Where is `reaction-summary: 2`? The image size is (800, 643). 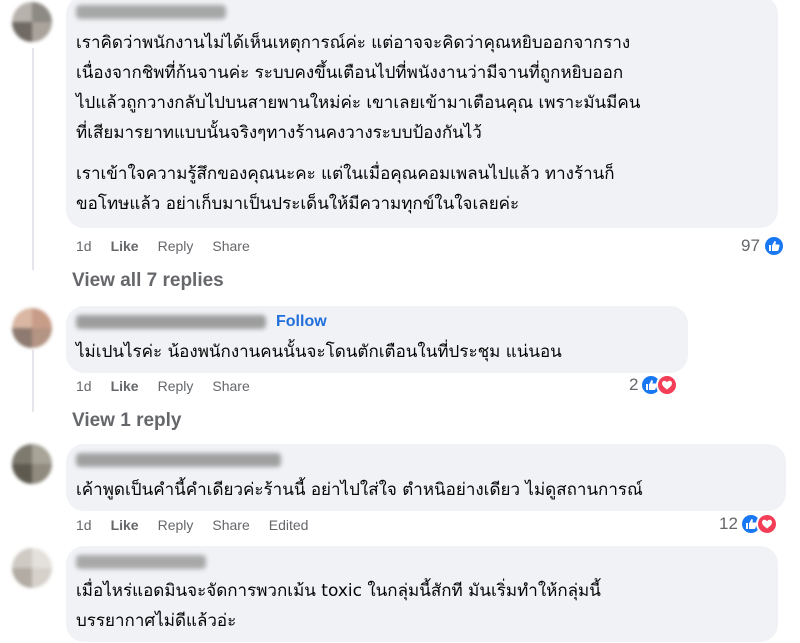
reaction-summary: 2 is located at coordinates (654, 385).